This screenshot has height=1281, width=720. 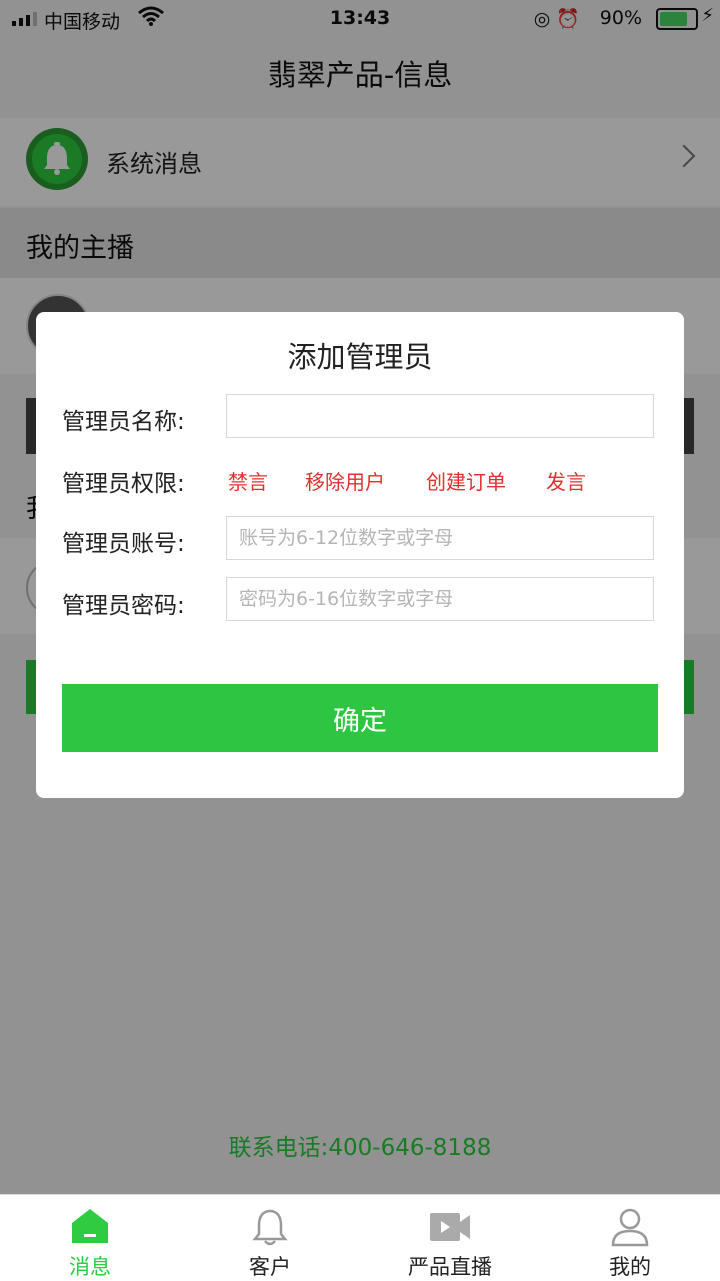 I want to click on tab-bar: 消息 客户 严品直播 我的, so click(x=360, y=1237).